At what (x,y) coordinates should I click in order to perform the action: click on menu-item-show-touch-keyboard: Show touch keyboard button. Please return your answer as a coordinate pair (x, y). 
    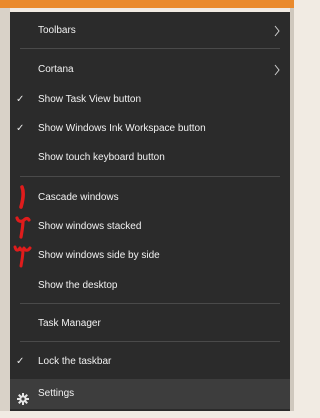
    Looking at the image, I should click on (150, 158).